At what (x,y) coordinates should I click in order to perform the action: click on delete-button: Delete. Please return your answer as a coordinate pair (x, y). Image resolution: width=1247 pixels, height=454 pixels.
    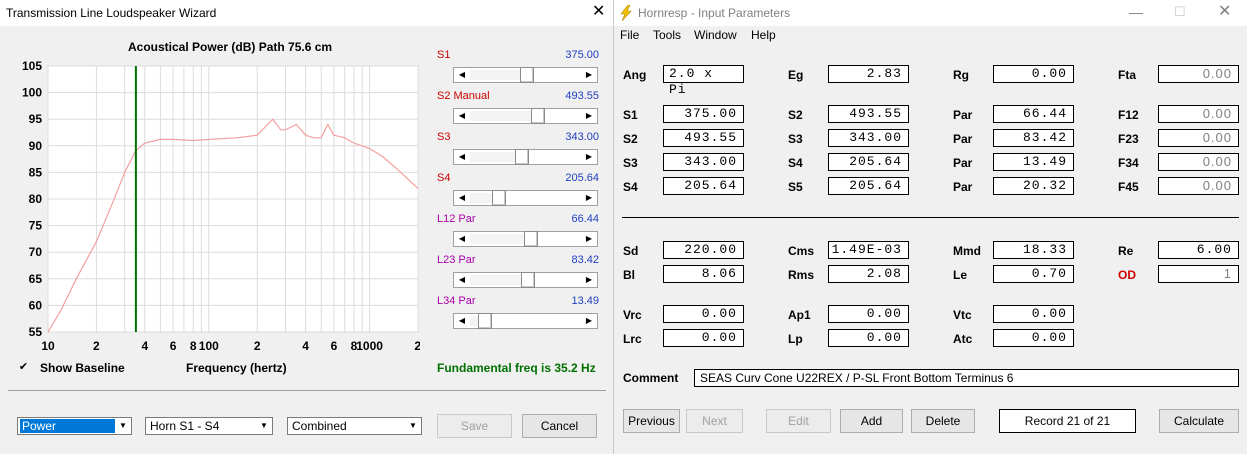
    Looking at the image, I should click on (943, 421).